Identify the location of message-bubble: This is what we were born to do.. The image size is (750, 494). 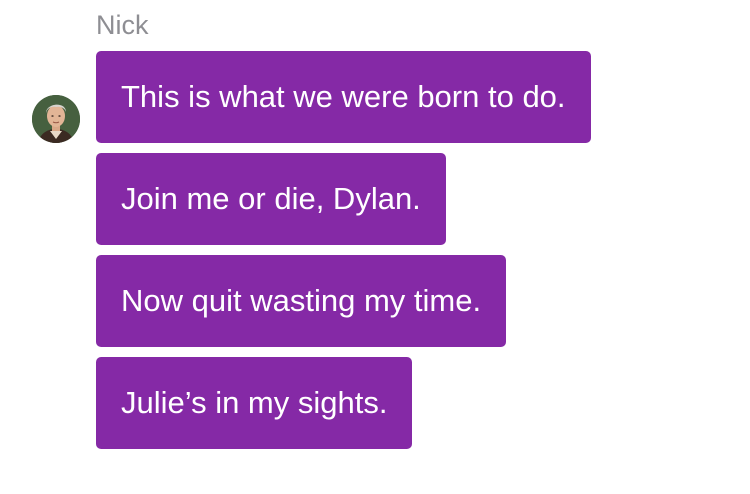
(343, 97).